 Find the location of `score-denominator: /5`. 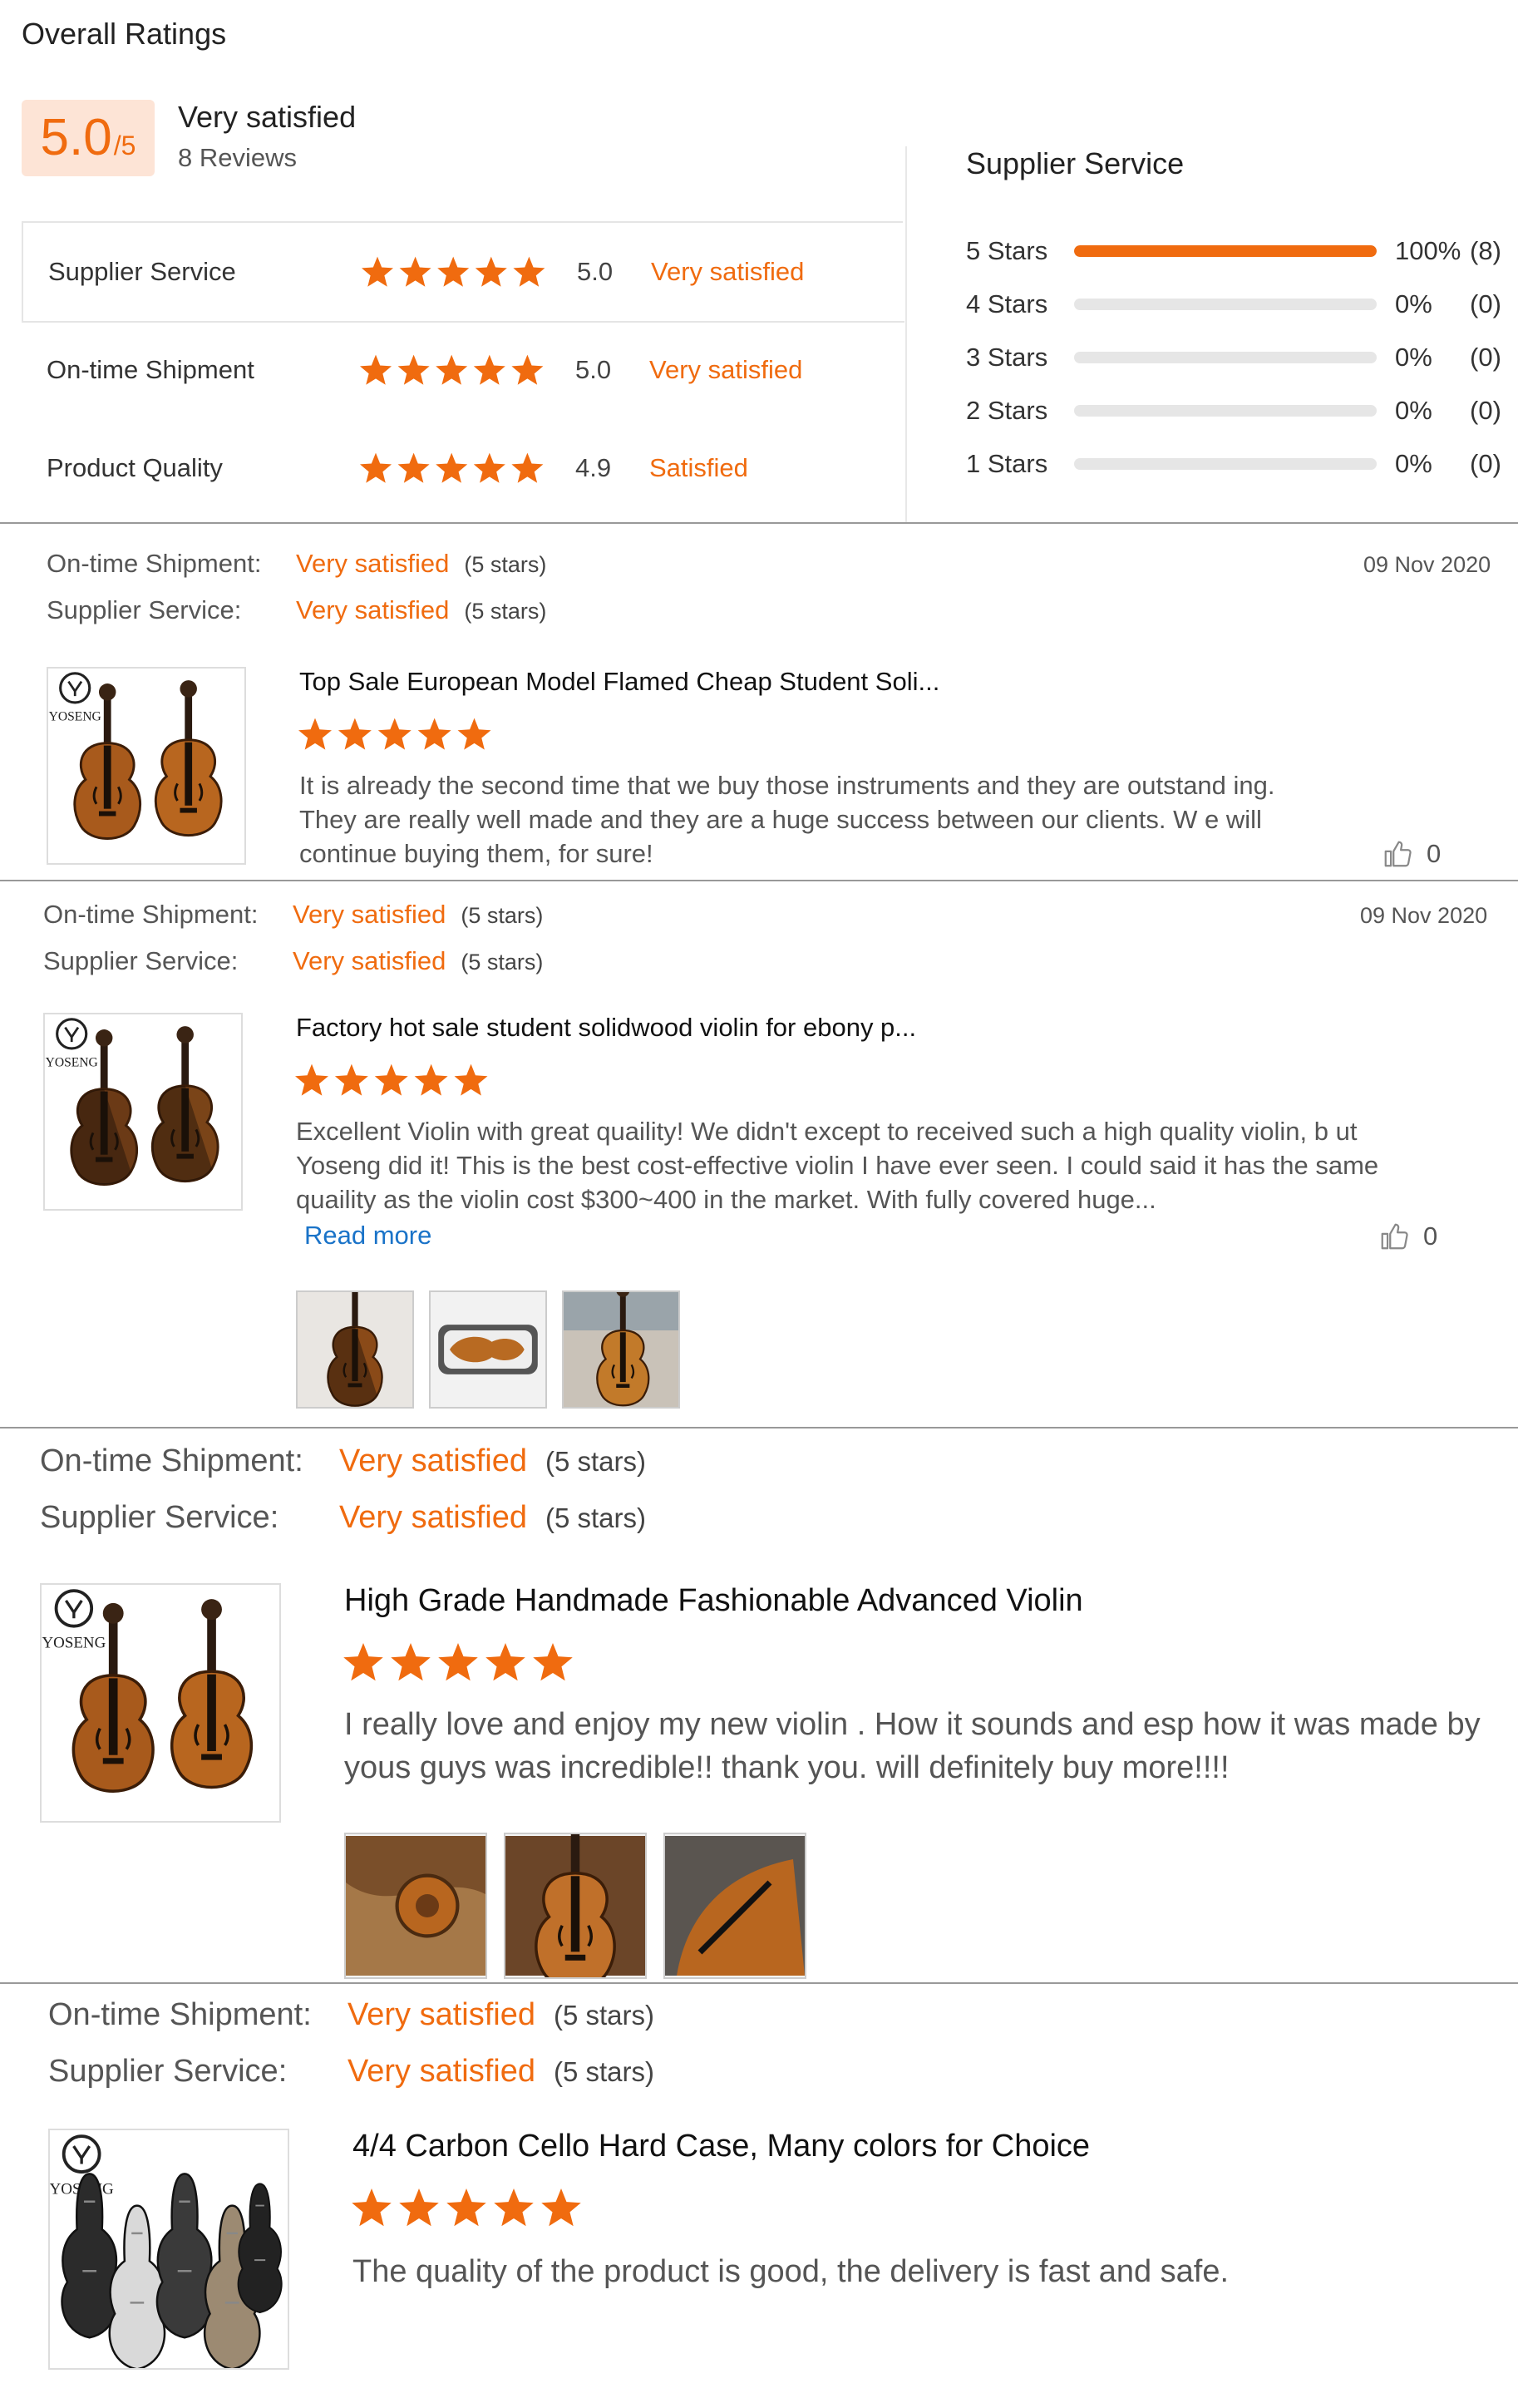

score-denominator: /5 is located at coordinates (125, 145).